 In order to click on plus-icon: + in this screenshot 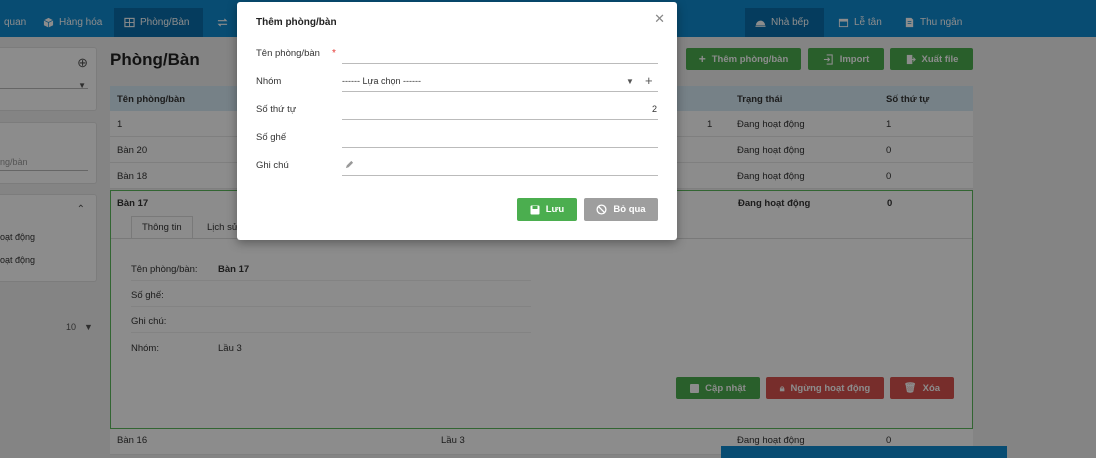, I will do `click(649, 80)`.